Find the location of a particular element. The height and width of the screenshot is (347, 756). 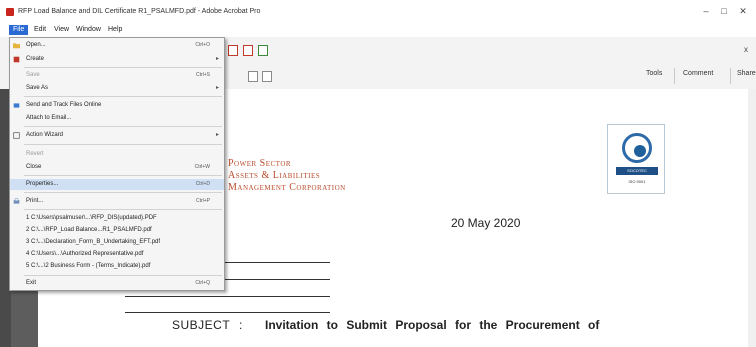

menu-edit: Edit is located at coordinates (40, 30).